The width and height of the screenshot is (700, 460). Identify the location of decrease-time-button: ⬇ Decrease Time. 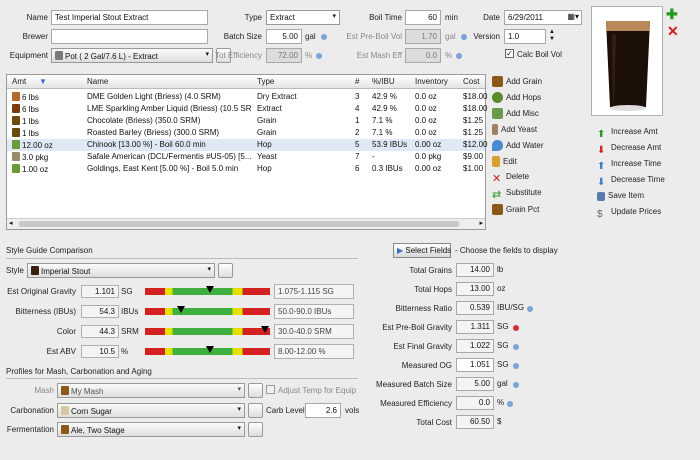
(631, 181).